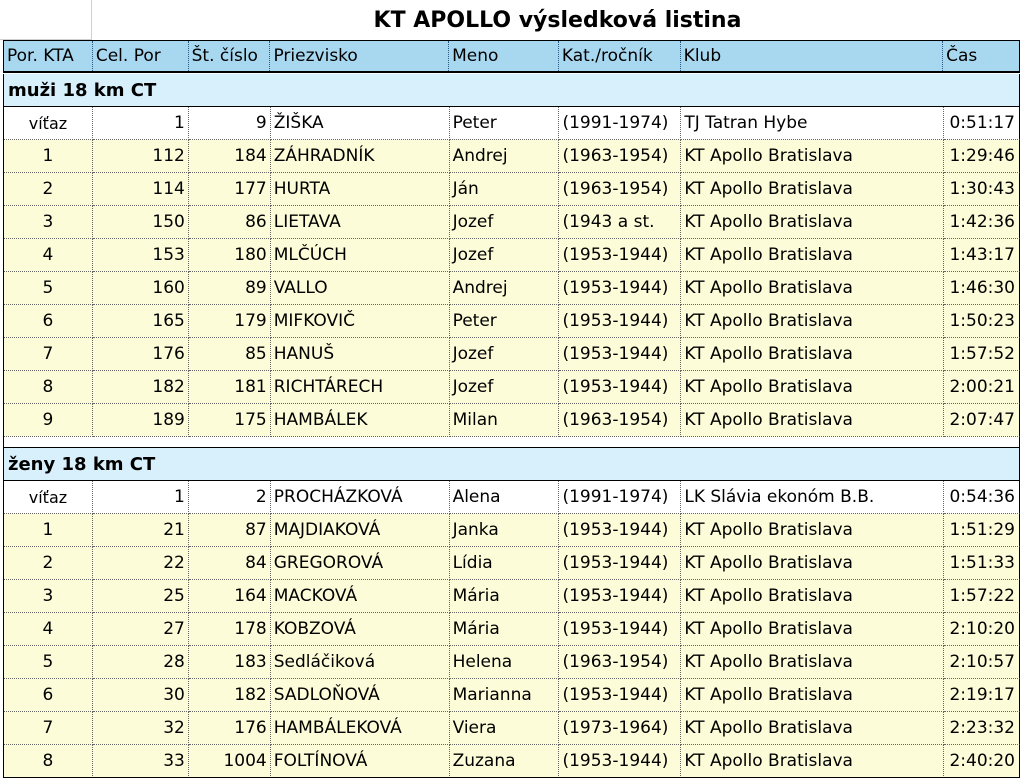 Image resolution: width=1023 pixels, height=778 pixels. What do you see at coordinates (360, 497) in the screenshot?
I see `cell-priezvisko: PROCHÁZKOVÁ` at bounding box center [360, 497].